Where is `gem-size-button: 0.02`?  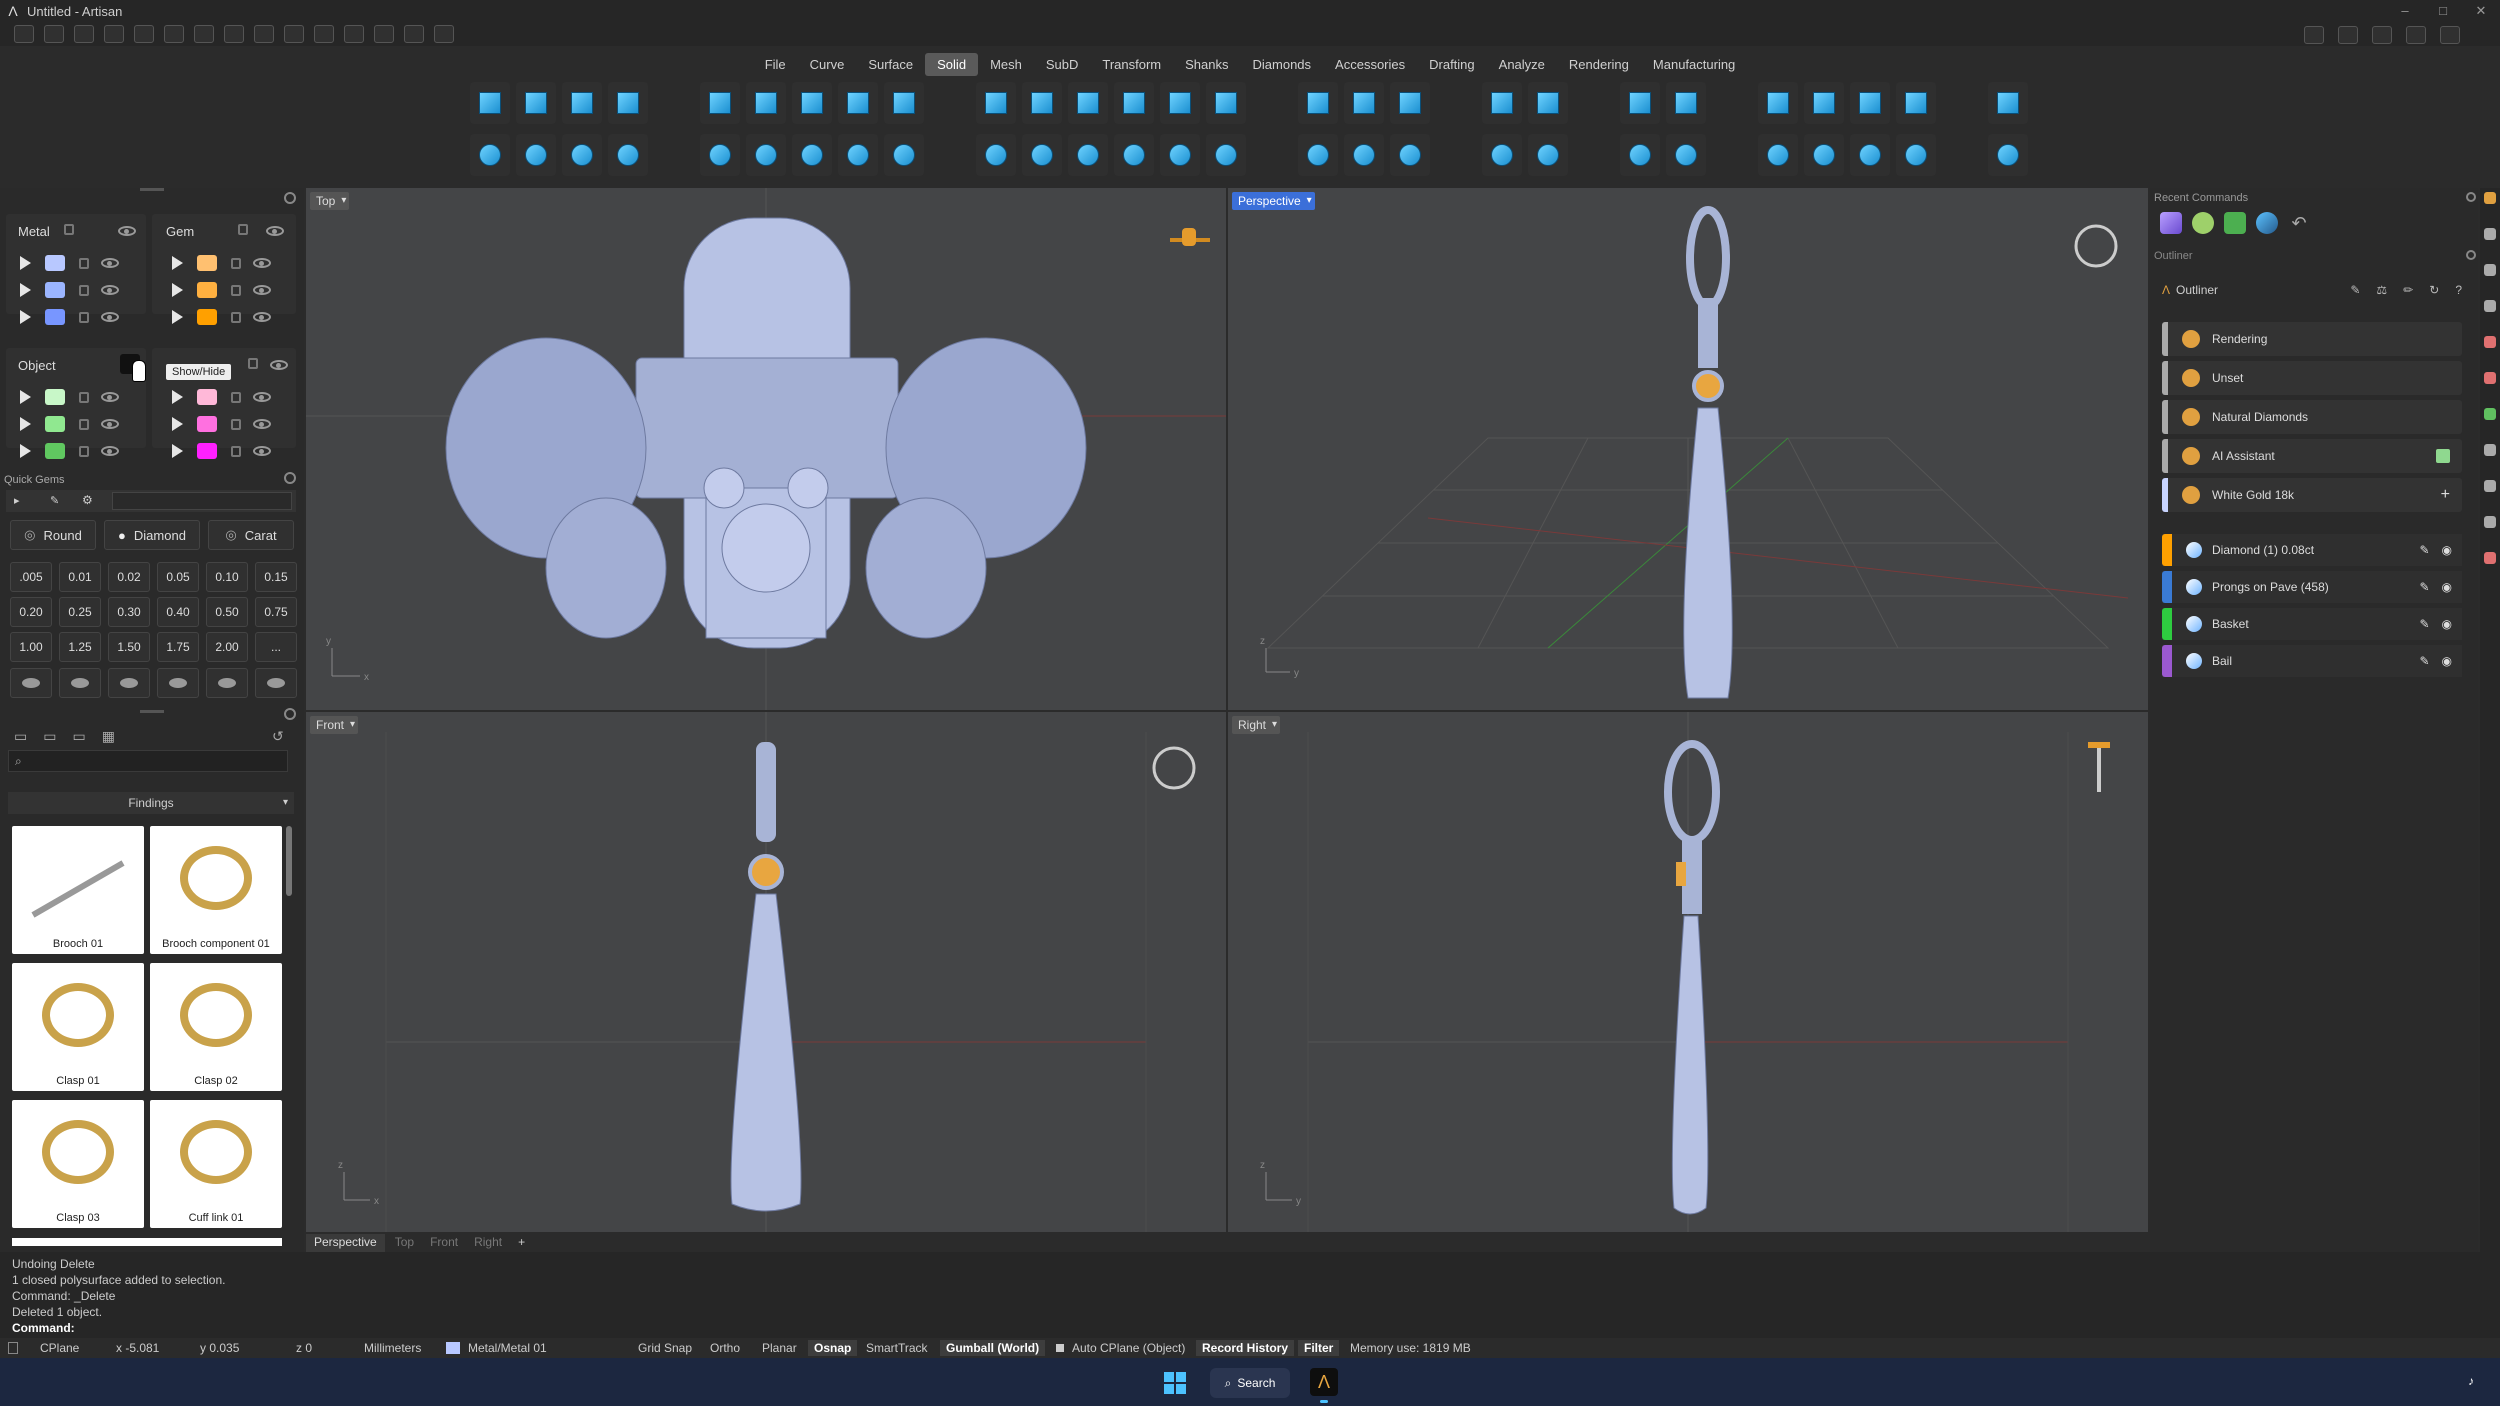
gem-size-button: 0.02 is located at coordinates (129, 577).